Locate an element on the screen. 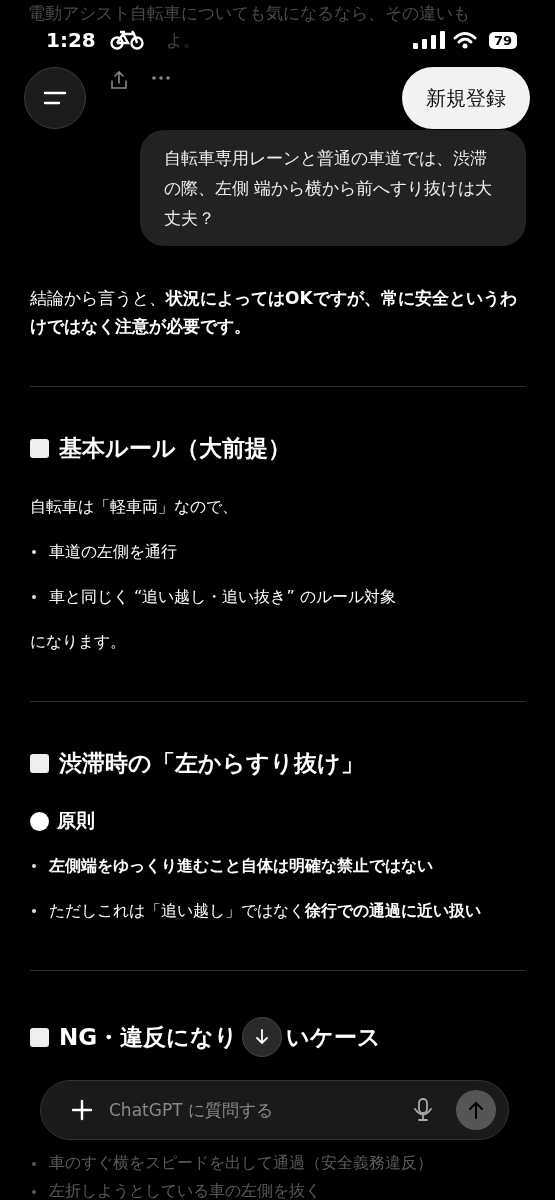 The height and width of the screenshot is (1200, 555). faded-message-text: よ。 is located at coordinates (183, 40).